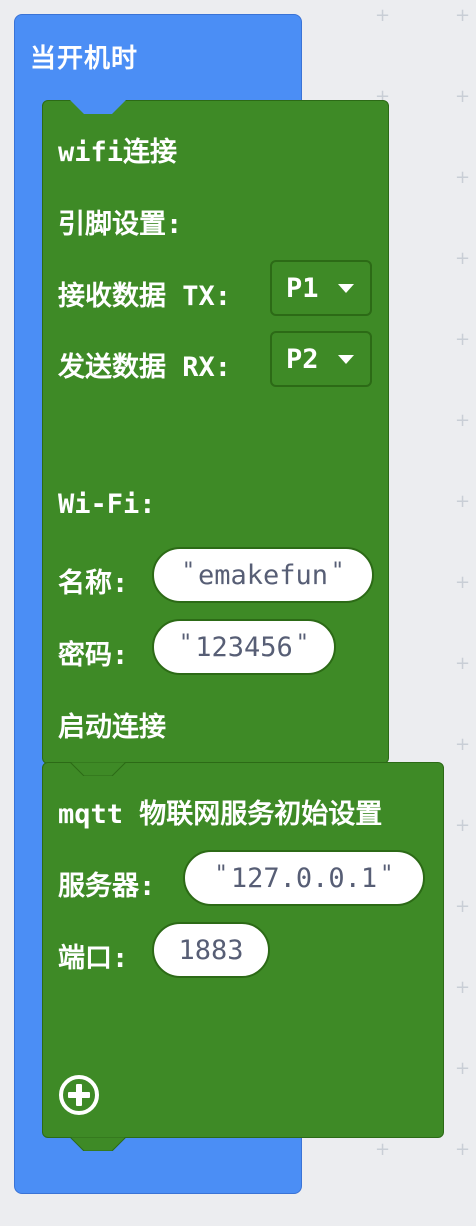  Describe the element at coordinates (112, 727) in the screenshot. I see `start-connect-label: 启动连接` at that location.